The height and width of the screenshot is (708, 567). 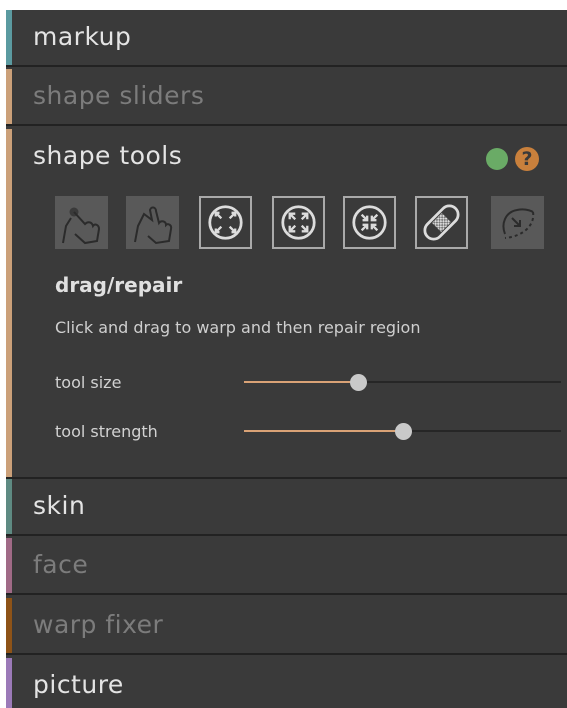 What do you see at coordinates (441, 222) in the screenshot?
I see `bandage-icon` at bounding box center [441, 222].